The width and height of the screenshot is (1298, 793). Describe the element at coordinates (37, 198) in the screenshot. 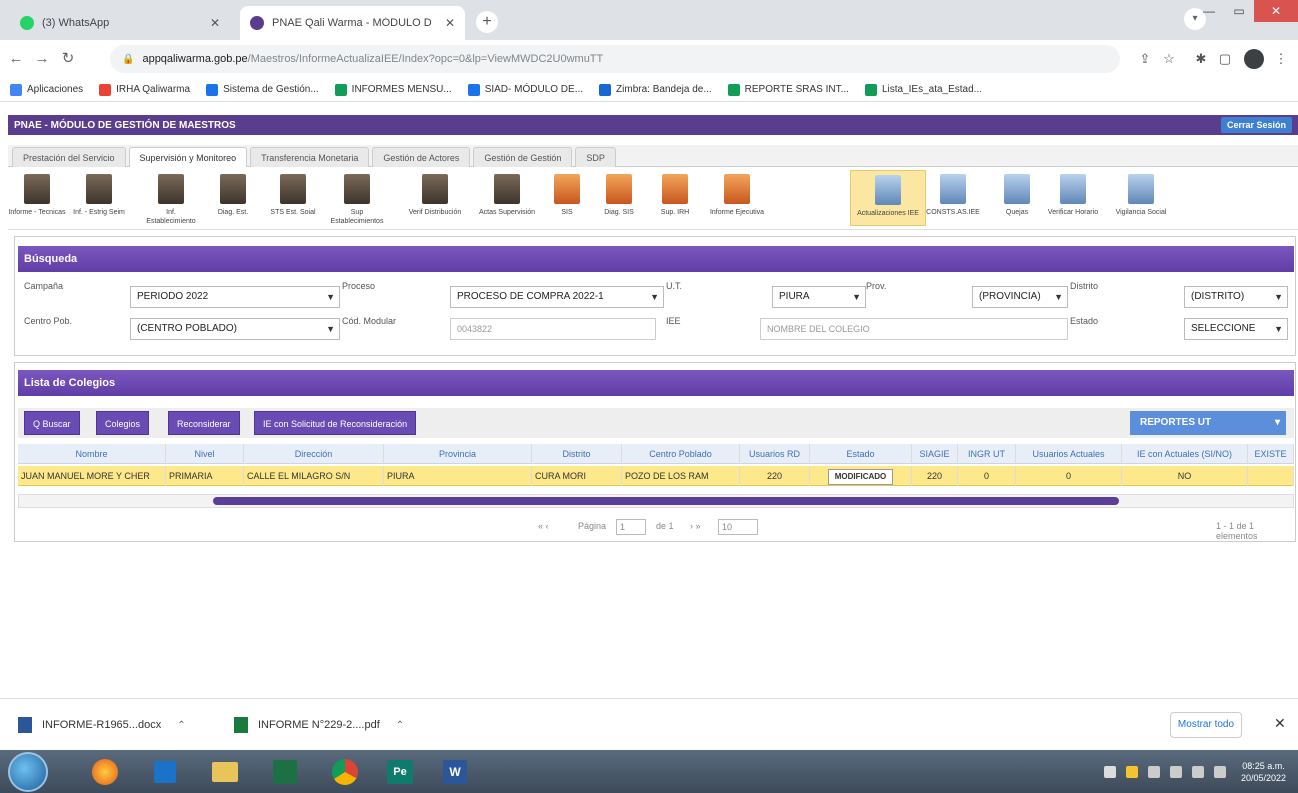

I see `tool-informe-tecnicas: Informe - Tecnicas` at that location.